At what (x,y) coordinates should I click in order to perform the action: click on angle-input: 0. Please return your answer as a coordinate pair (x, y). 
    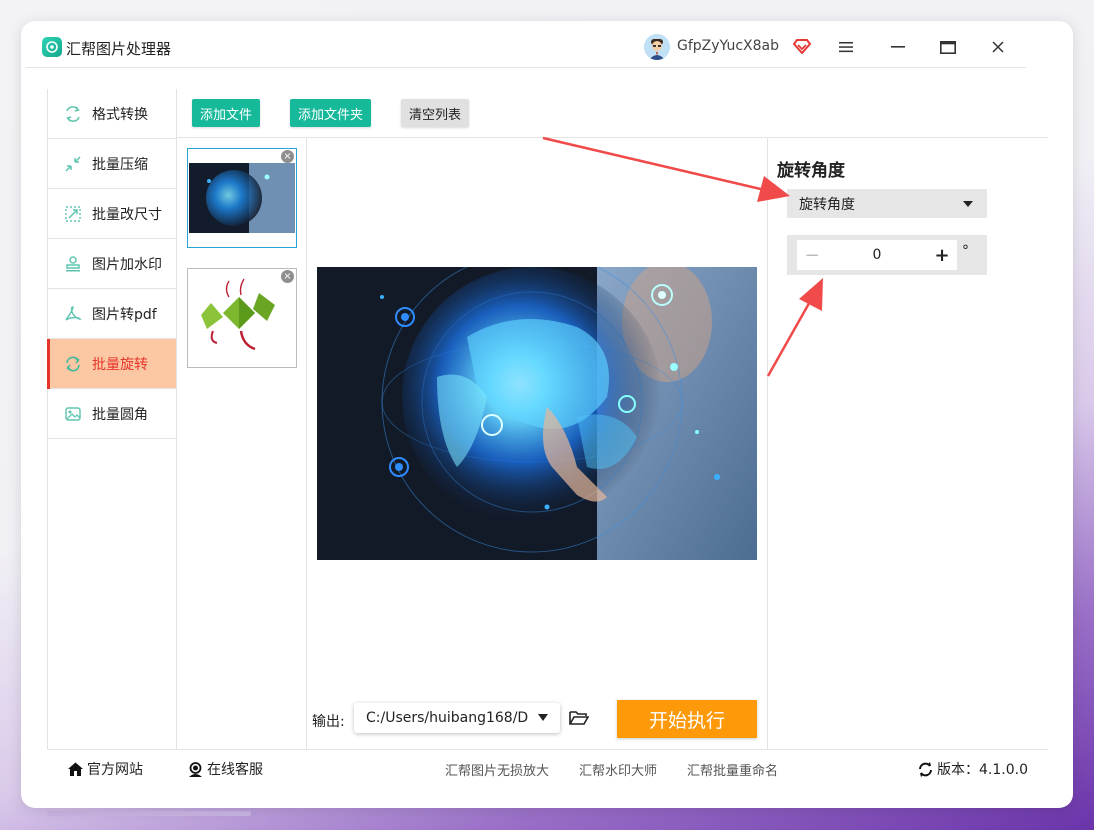
    Looking at the image, I should click on (877, 255).